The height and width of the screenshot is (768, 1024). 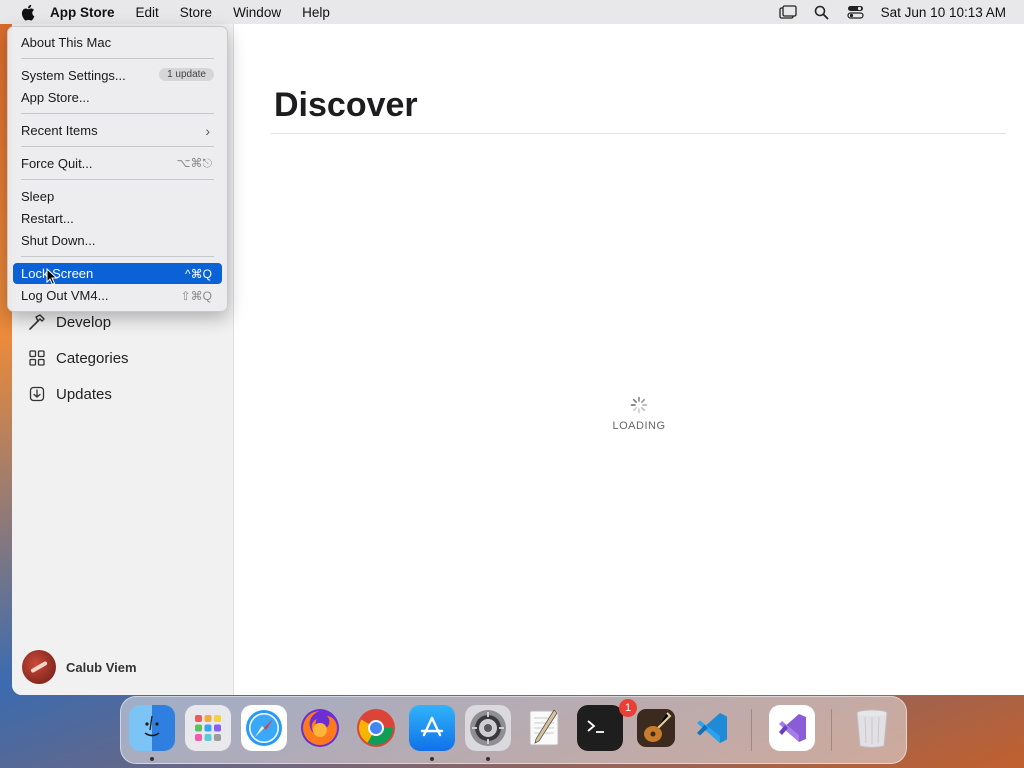 I want to click on menu-item-label: Sleep, so click(x=38, y=196).